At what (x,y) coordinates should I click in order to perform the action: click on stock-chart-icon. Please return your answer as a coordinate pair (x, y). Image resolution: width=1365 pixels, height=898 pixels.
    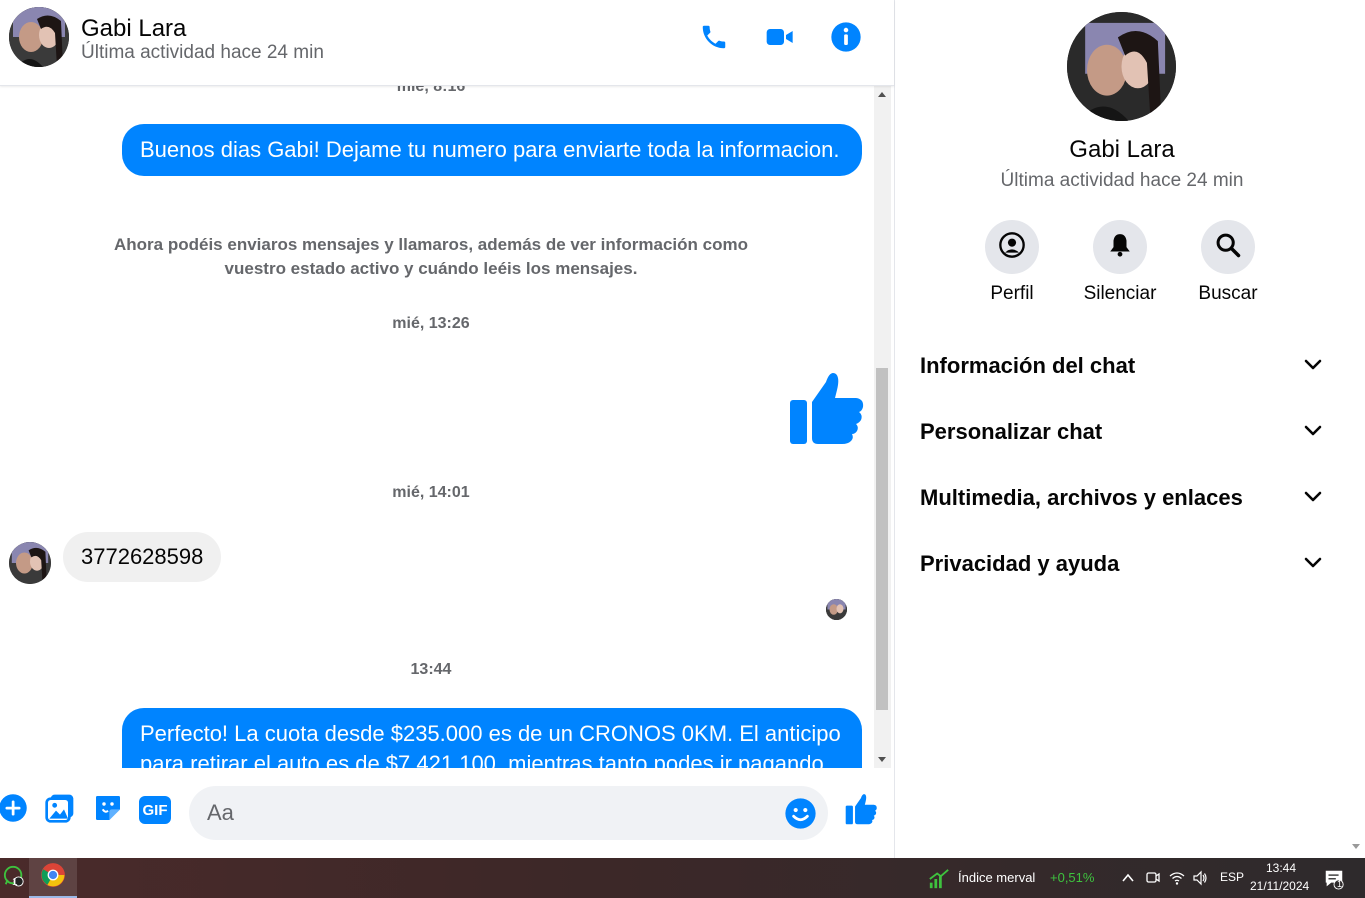
    Looking at the image, I should click on (939, 879).